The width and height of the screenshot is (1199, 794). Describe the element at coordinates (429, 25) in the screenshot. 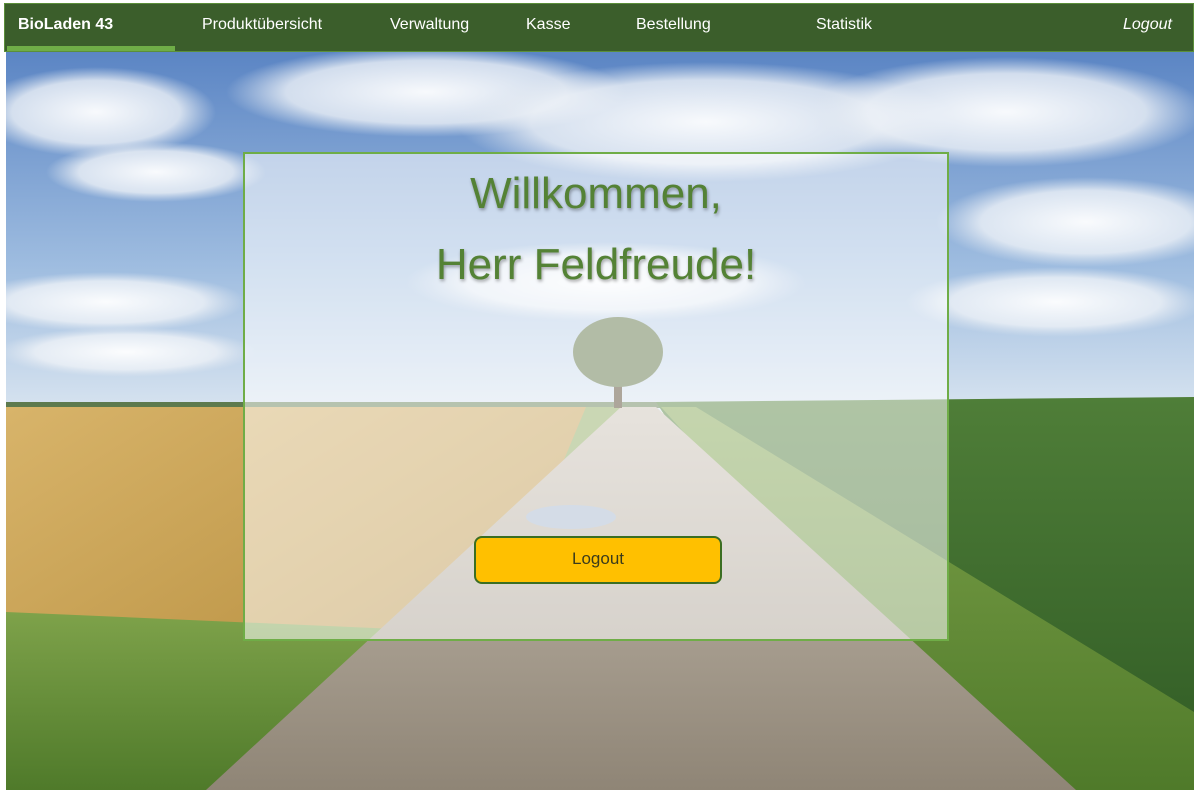

I see `nav-item-verwaltung: Verwaltung` at that location.